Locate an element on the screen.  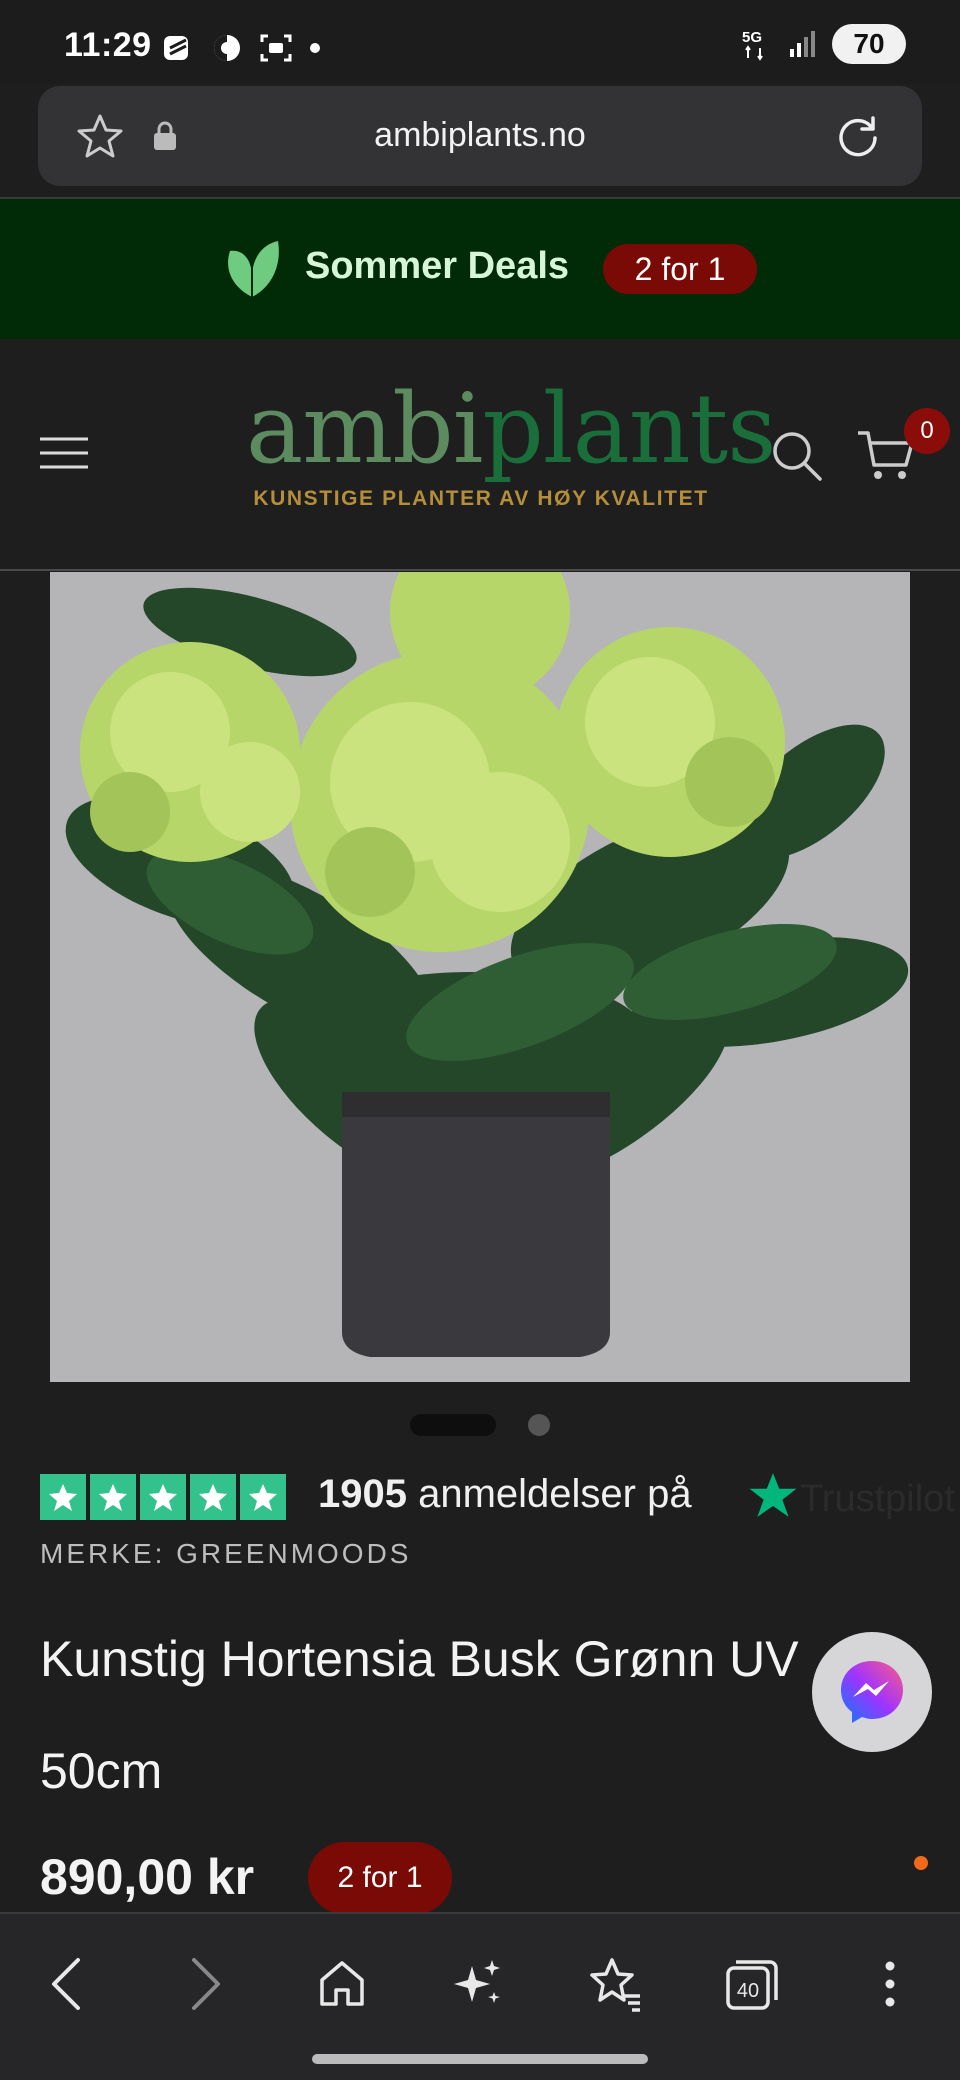
bookmarks-button is located at coordinates (616, 1984).